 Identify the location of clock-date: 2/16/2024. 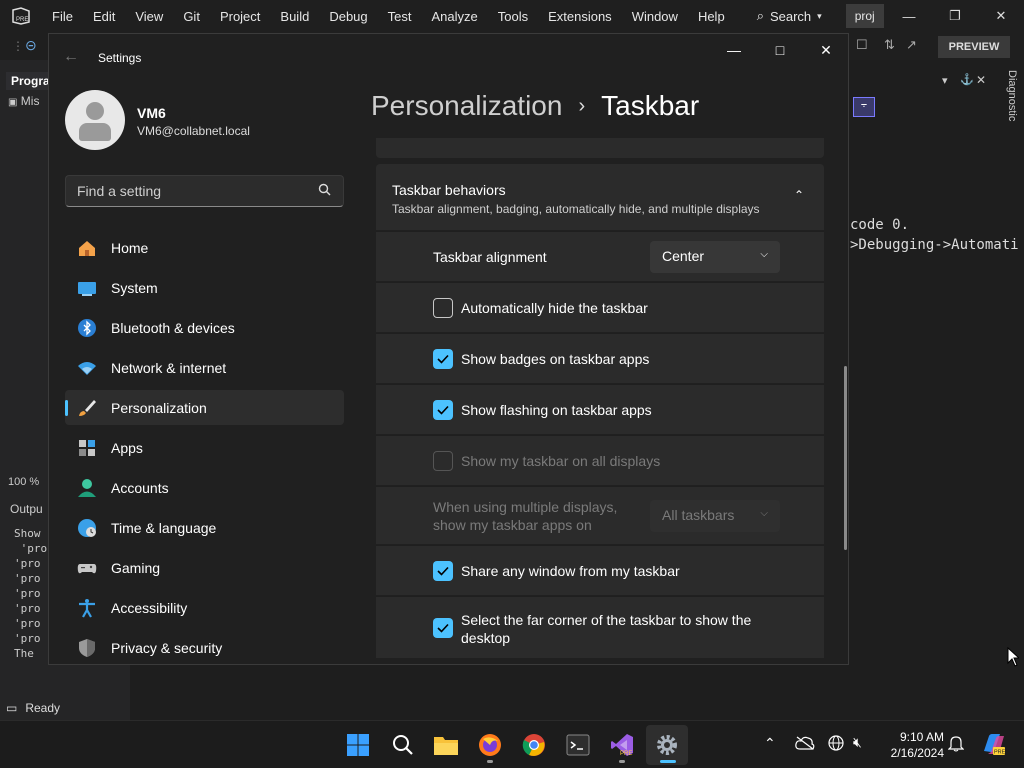
(917, 753).